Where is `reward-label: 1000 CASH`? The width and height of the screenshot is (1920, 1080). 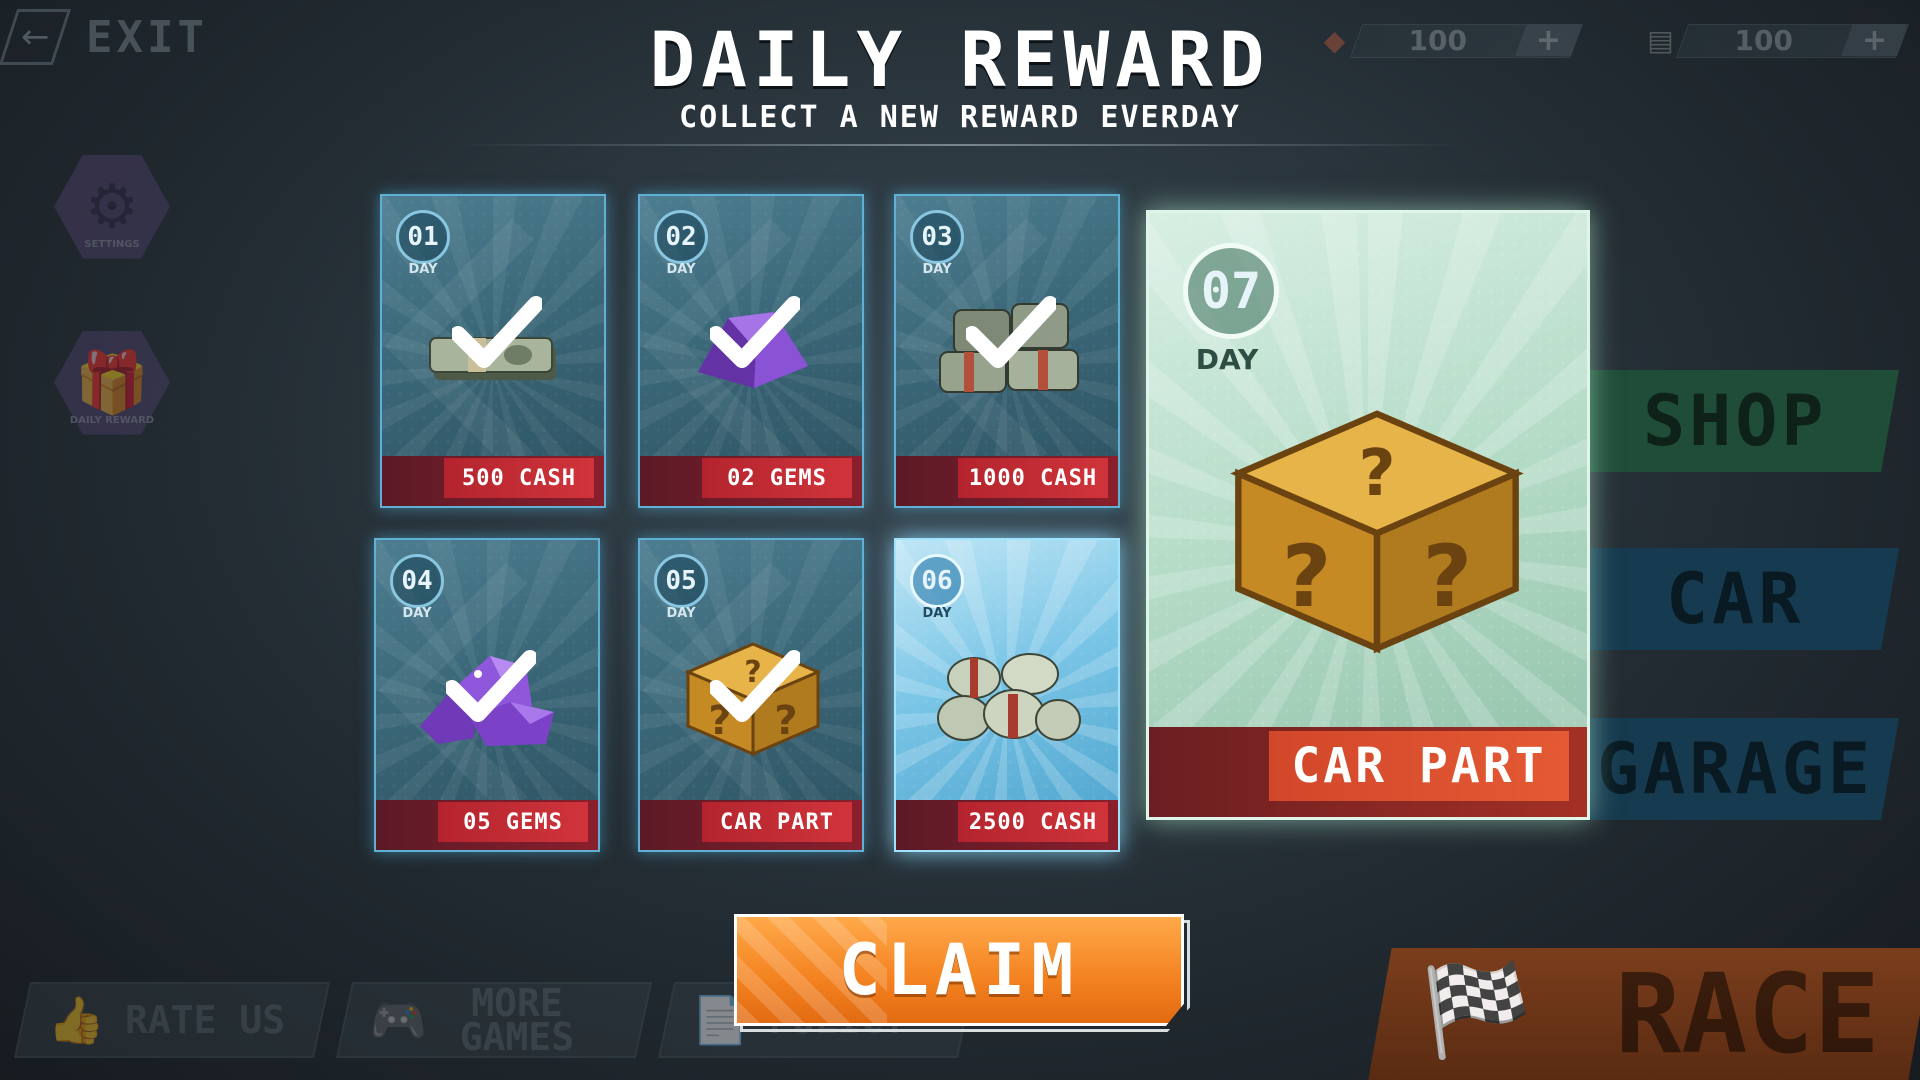
reward-label: 1000 CASH is located at coordinates (1033, 478).